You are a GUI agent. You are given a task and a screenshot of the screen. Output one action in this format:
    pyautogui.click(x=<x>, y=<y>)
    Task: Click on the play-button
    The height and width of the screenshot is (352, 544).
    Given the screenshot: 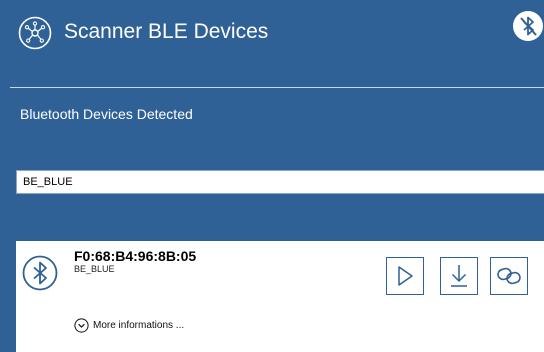 What is the action you would take?
    pyautogui.click(x=405, y=276)
    